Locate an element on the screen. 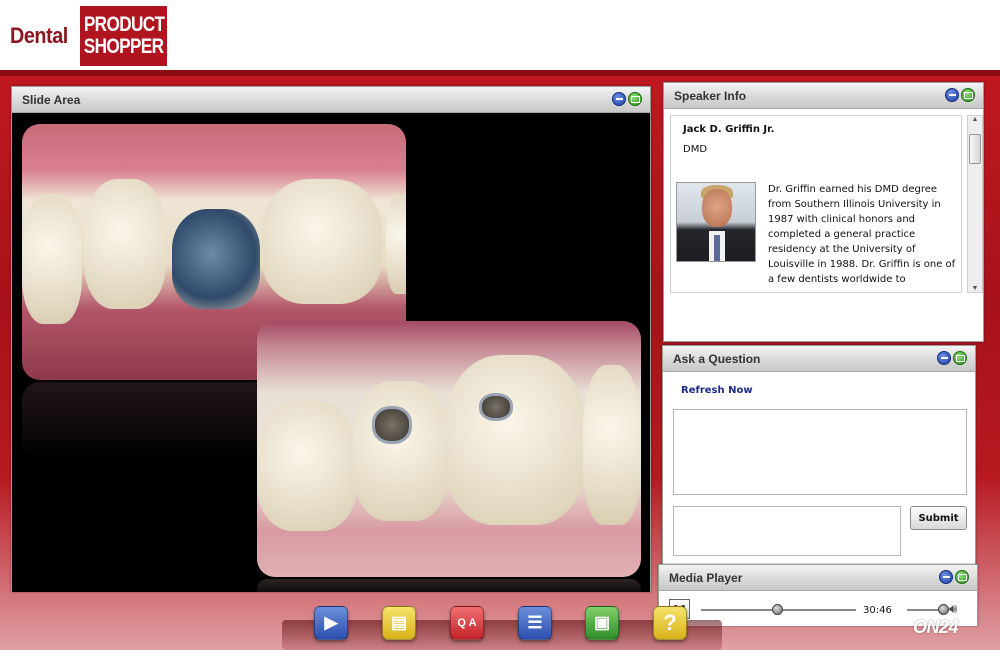  qa-icon: Q A is located at coordinates (467, 623).